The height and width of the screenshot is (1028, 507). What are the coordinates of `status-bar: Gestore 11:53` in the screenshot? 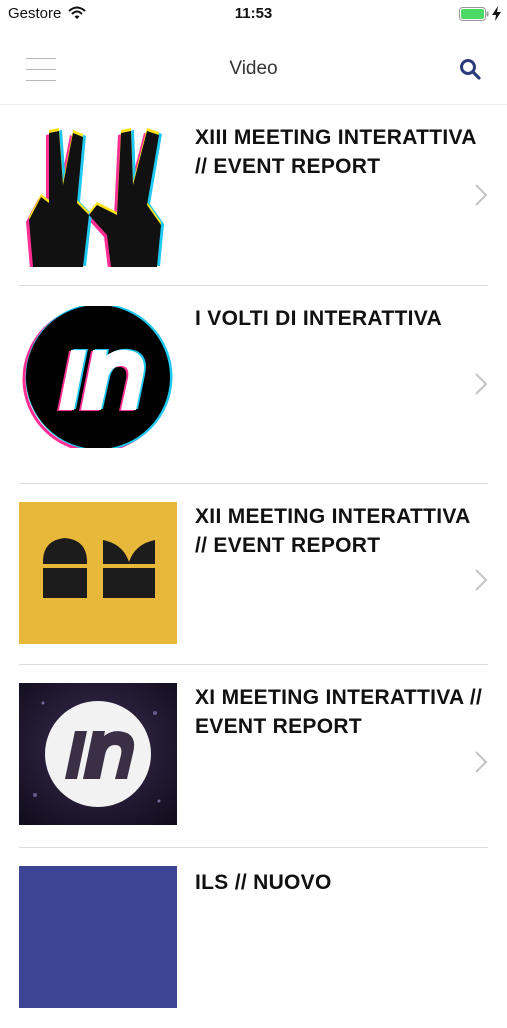 It's located at (253, 15).